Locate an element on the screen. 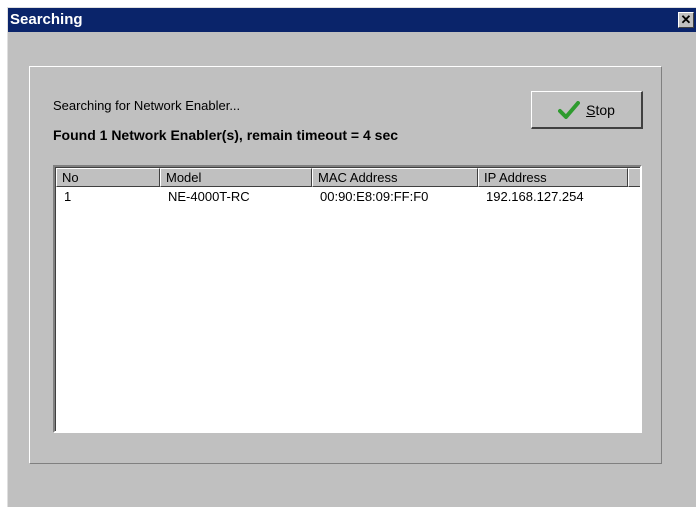 This screenshot has height=507, width=696. column-header-no: No is located at coordinates (108, 177).